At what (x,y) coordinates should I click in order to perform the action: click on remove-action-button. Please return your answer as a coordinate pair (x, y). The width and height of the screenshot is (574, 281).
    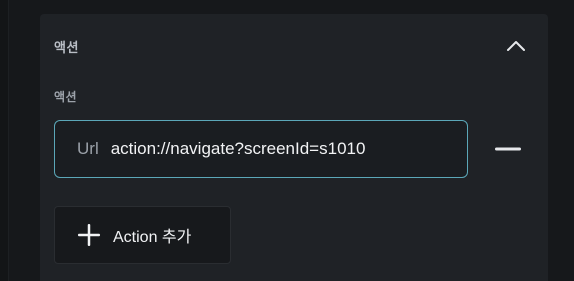
    Looking at the image, I should click on (508, 149).